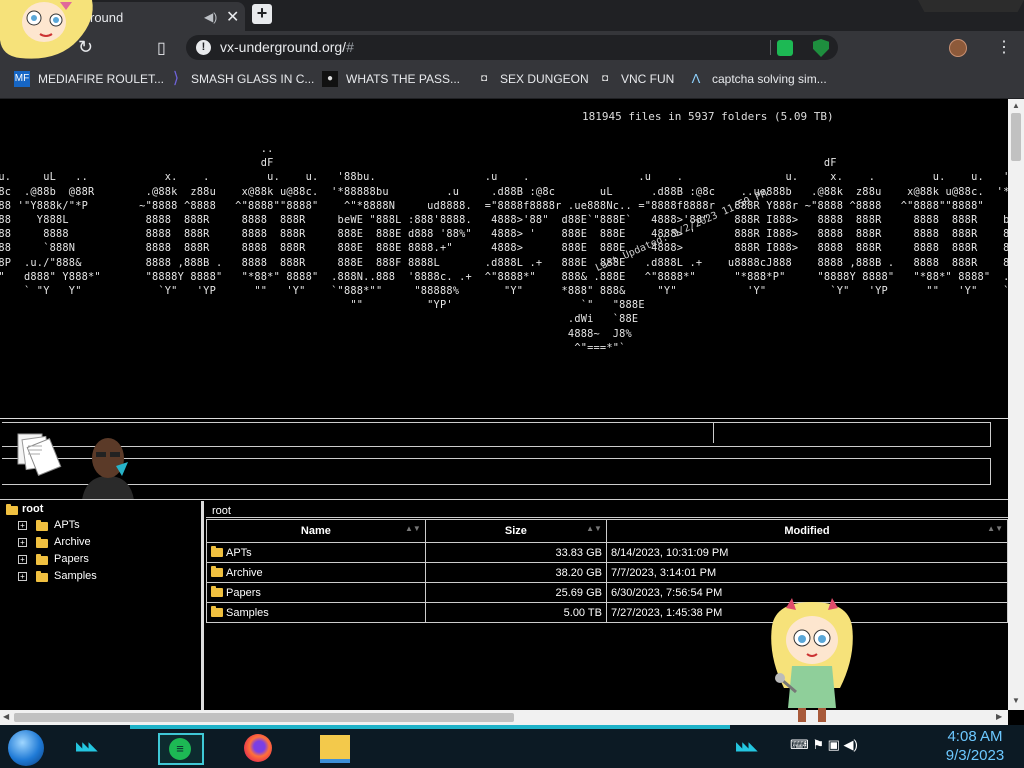 This screenshot has height=768, width=1024. What do you see at coordinates (22, 79) in the screenshot?
I see `mediafire-icon: MF` at bounding box center [22, 79].